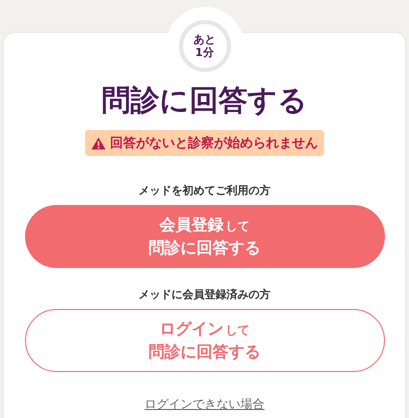 The width and height of the screenshot is (409, 418). Describe the element at coordinates (204, 295) in the screenshot. I see `option-caption: メッドに会員登録済みの方` at that location.